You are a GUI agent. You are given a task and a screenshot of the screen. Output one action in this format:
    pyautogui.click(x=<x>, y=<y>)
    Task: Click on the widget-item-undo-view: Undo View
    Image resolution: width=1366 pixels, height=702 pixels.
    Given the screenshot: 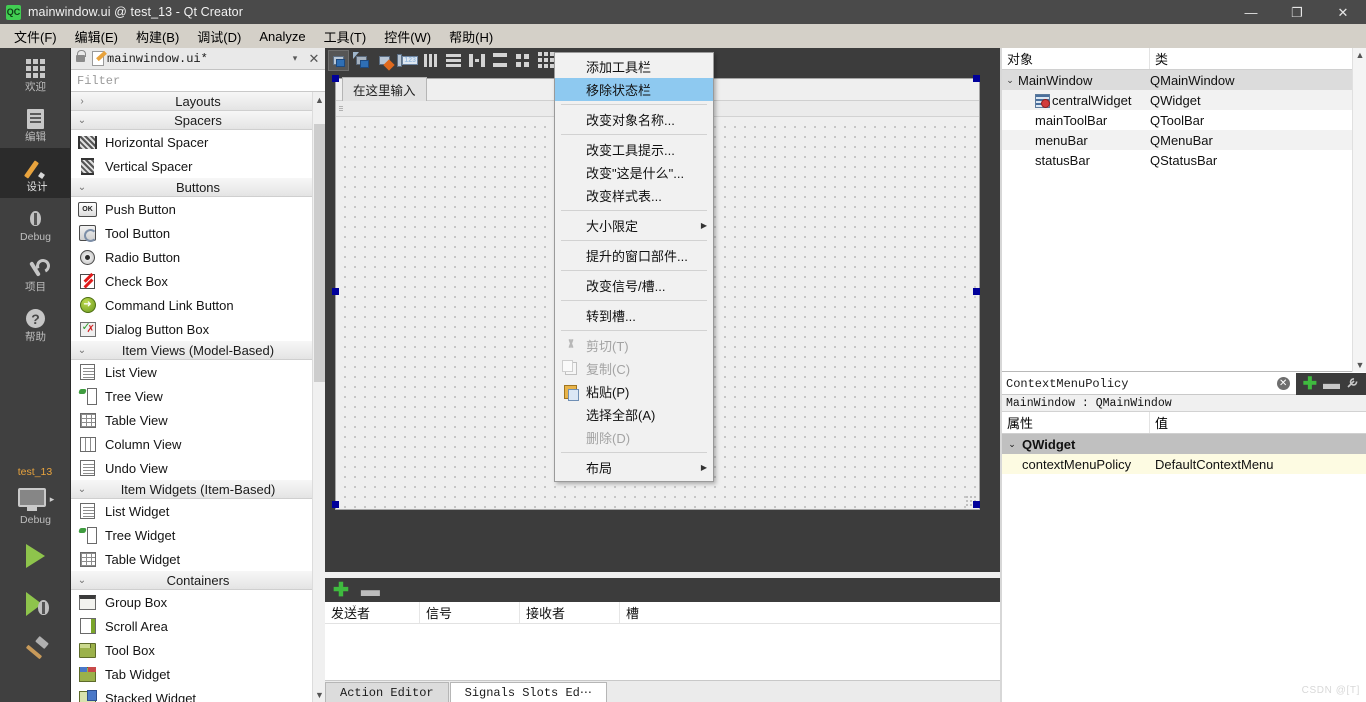 What is the action you would take?
    pyautogui.click(x=198, y=468)
    